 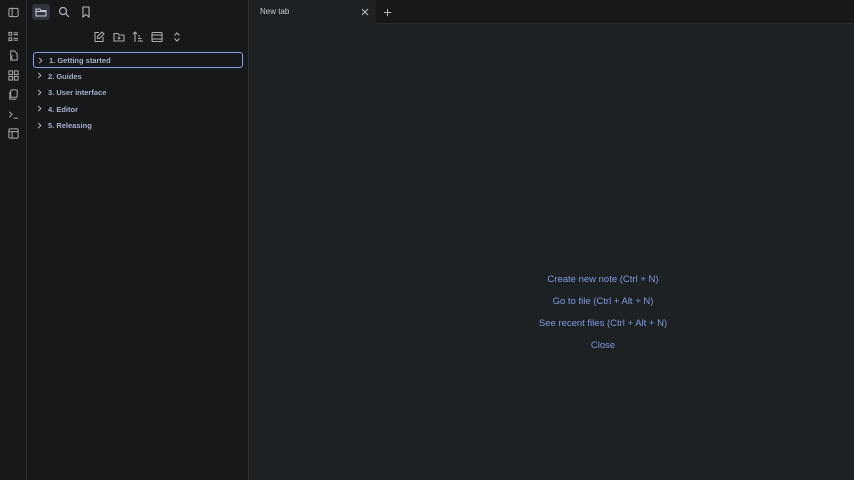 I want to click on tree-item-guides: 2. Guides, so click(x=138, y=76).